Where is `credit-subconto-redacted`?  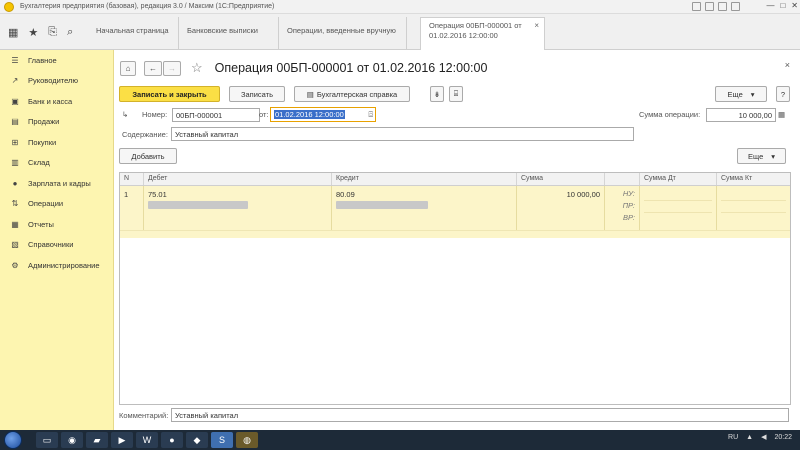 credit-subconto-redacted is located at coordinates (424, 207).